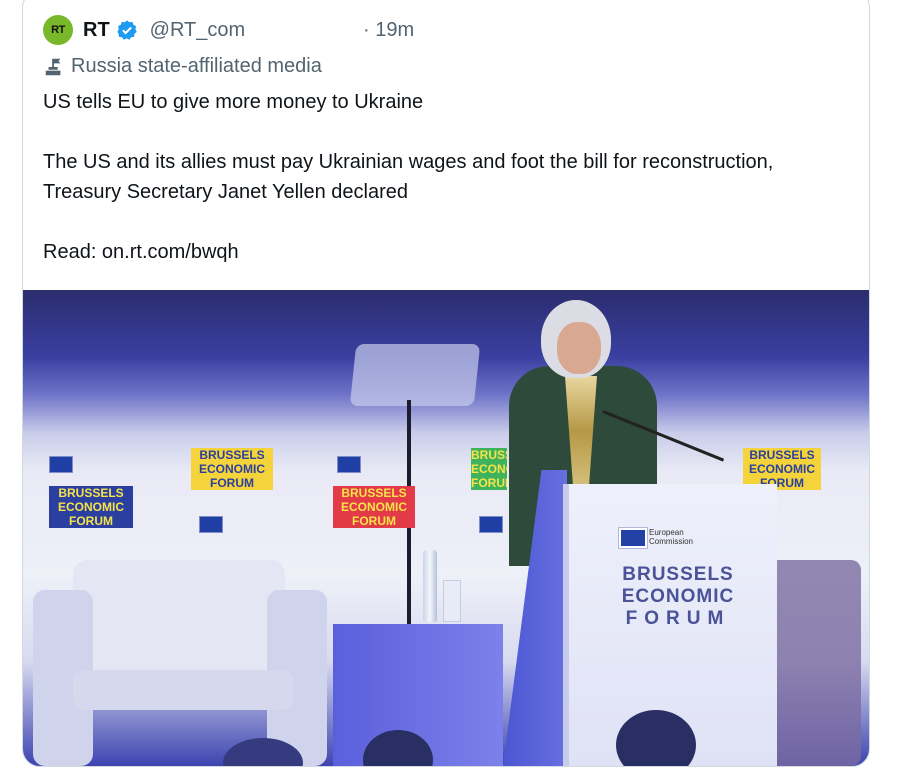 The width and height of the screenshot is (897, 775). I want to click on water-glass, so click(452, 601).